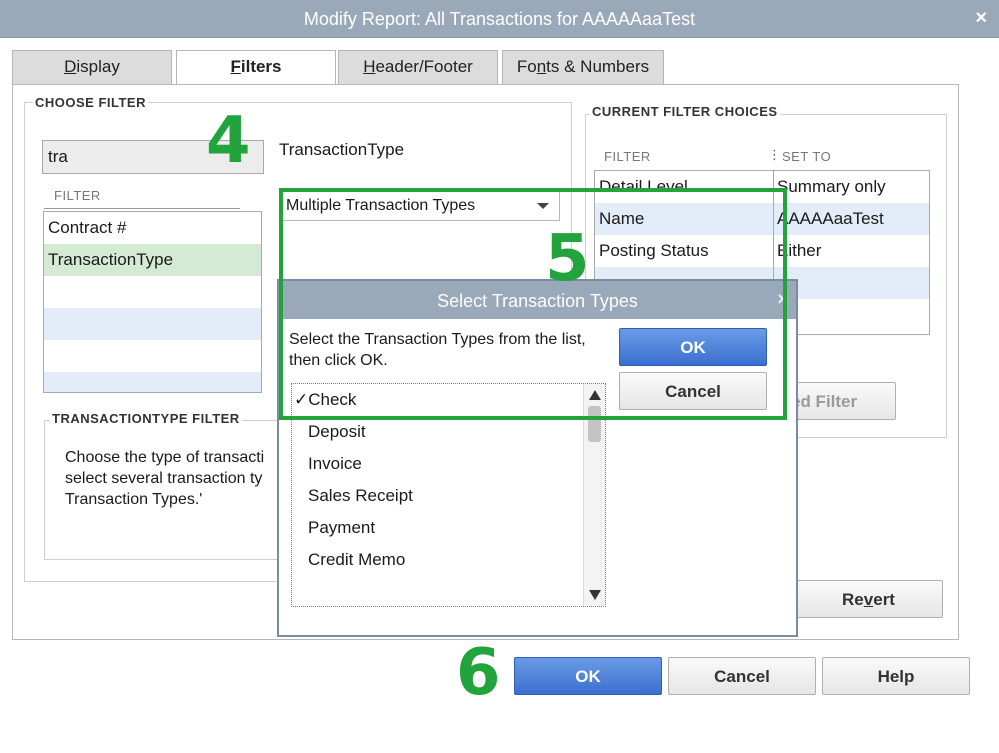  Describe the element at coordinates (342, 149) in the screenshot. I see `selected-filter-name: TransactionType` at that location.